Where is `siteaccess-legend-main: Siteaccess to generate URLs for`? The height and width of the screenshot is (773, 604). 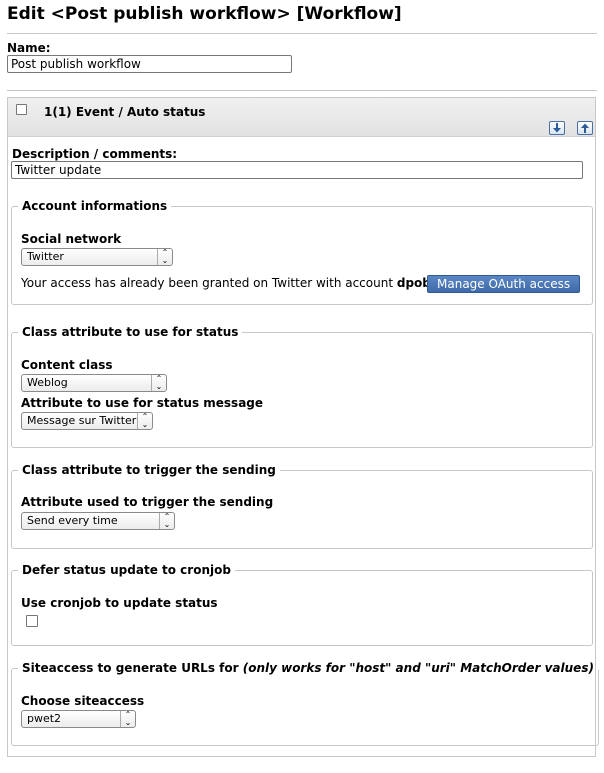 siteaccess-legend-main: Siteaccess to generate URLs for is located at coordinates (132, 668).